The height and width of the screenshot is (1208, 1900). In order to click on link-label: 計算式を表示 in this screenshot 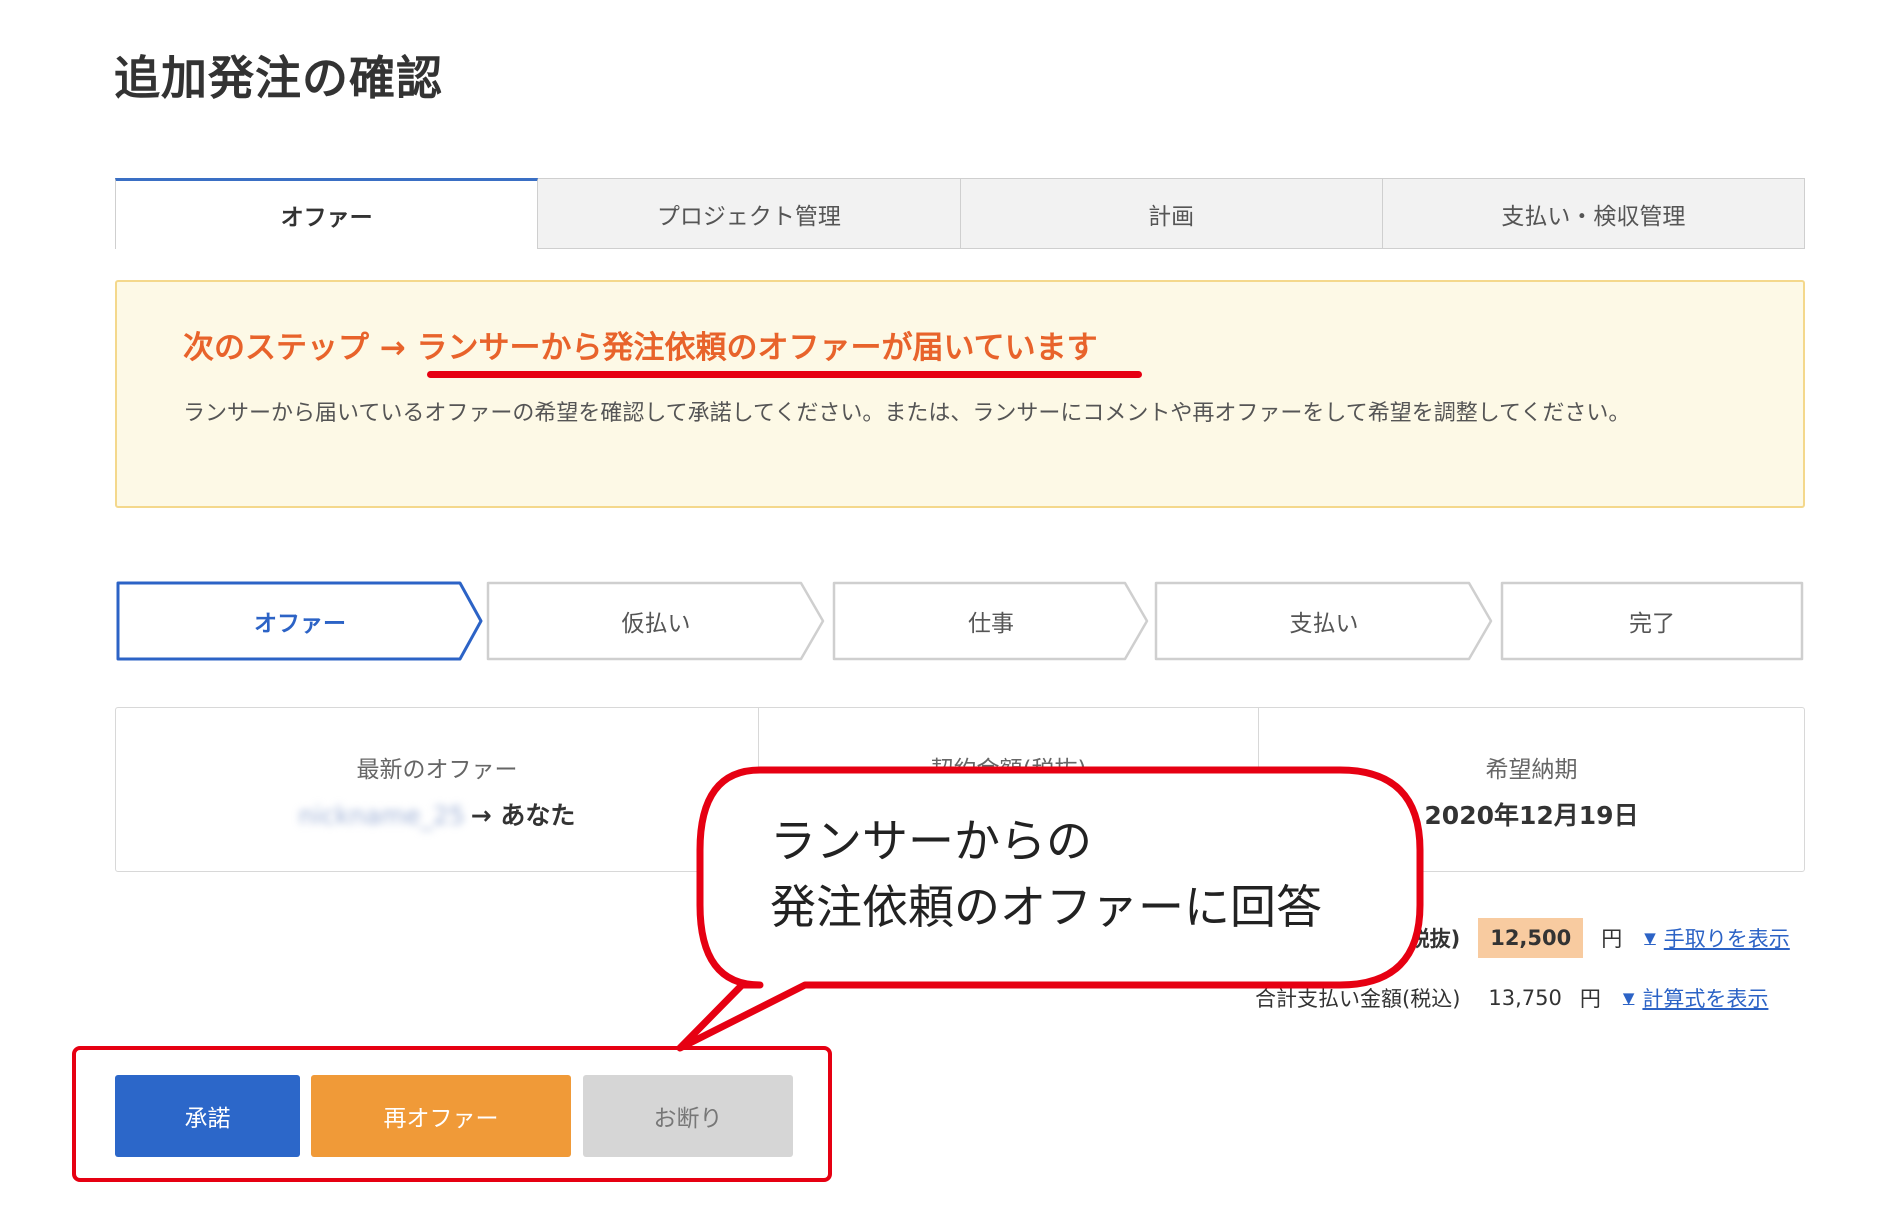, I will do `click(1705, 999)`.